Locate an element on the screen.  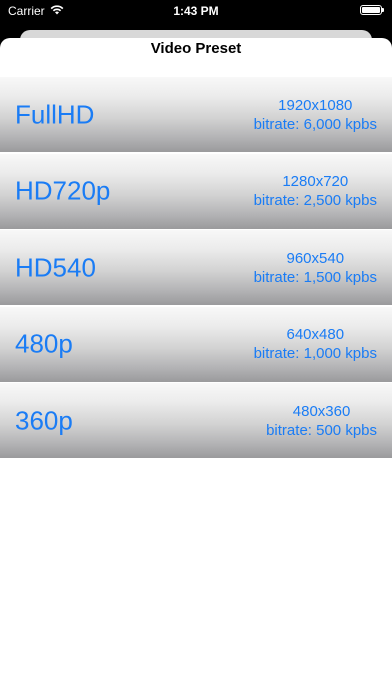
preset-bitrate: bitrate: 500 kpbs is located at coordinates (321, 430).